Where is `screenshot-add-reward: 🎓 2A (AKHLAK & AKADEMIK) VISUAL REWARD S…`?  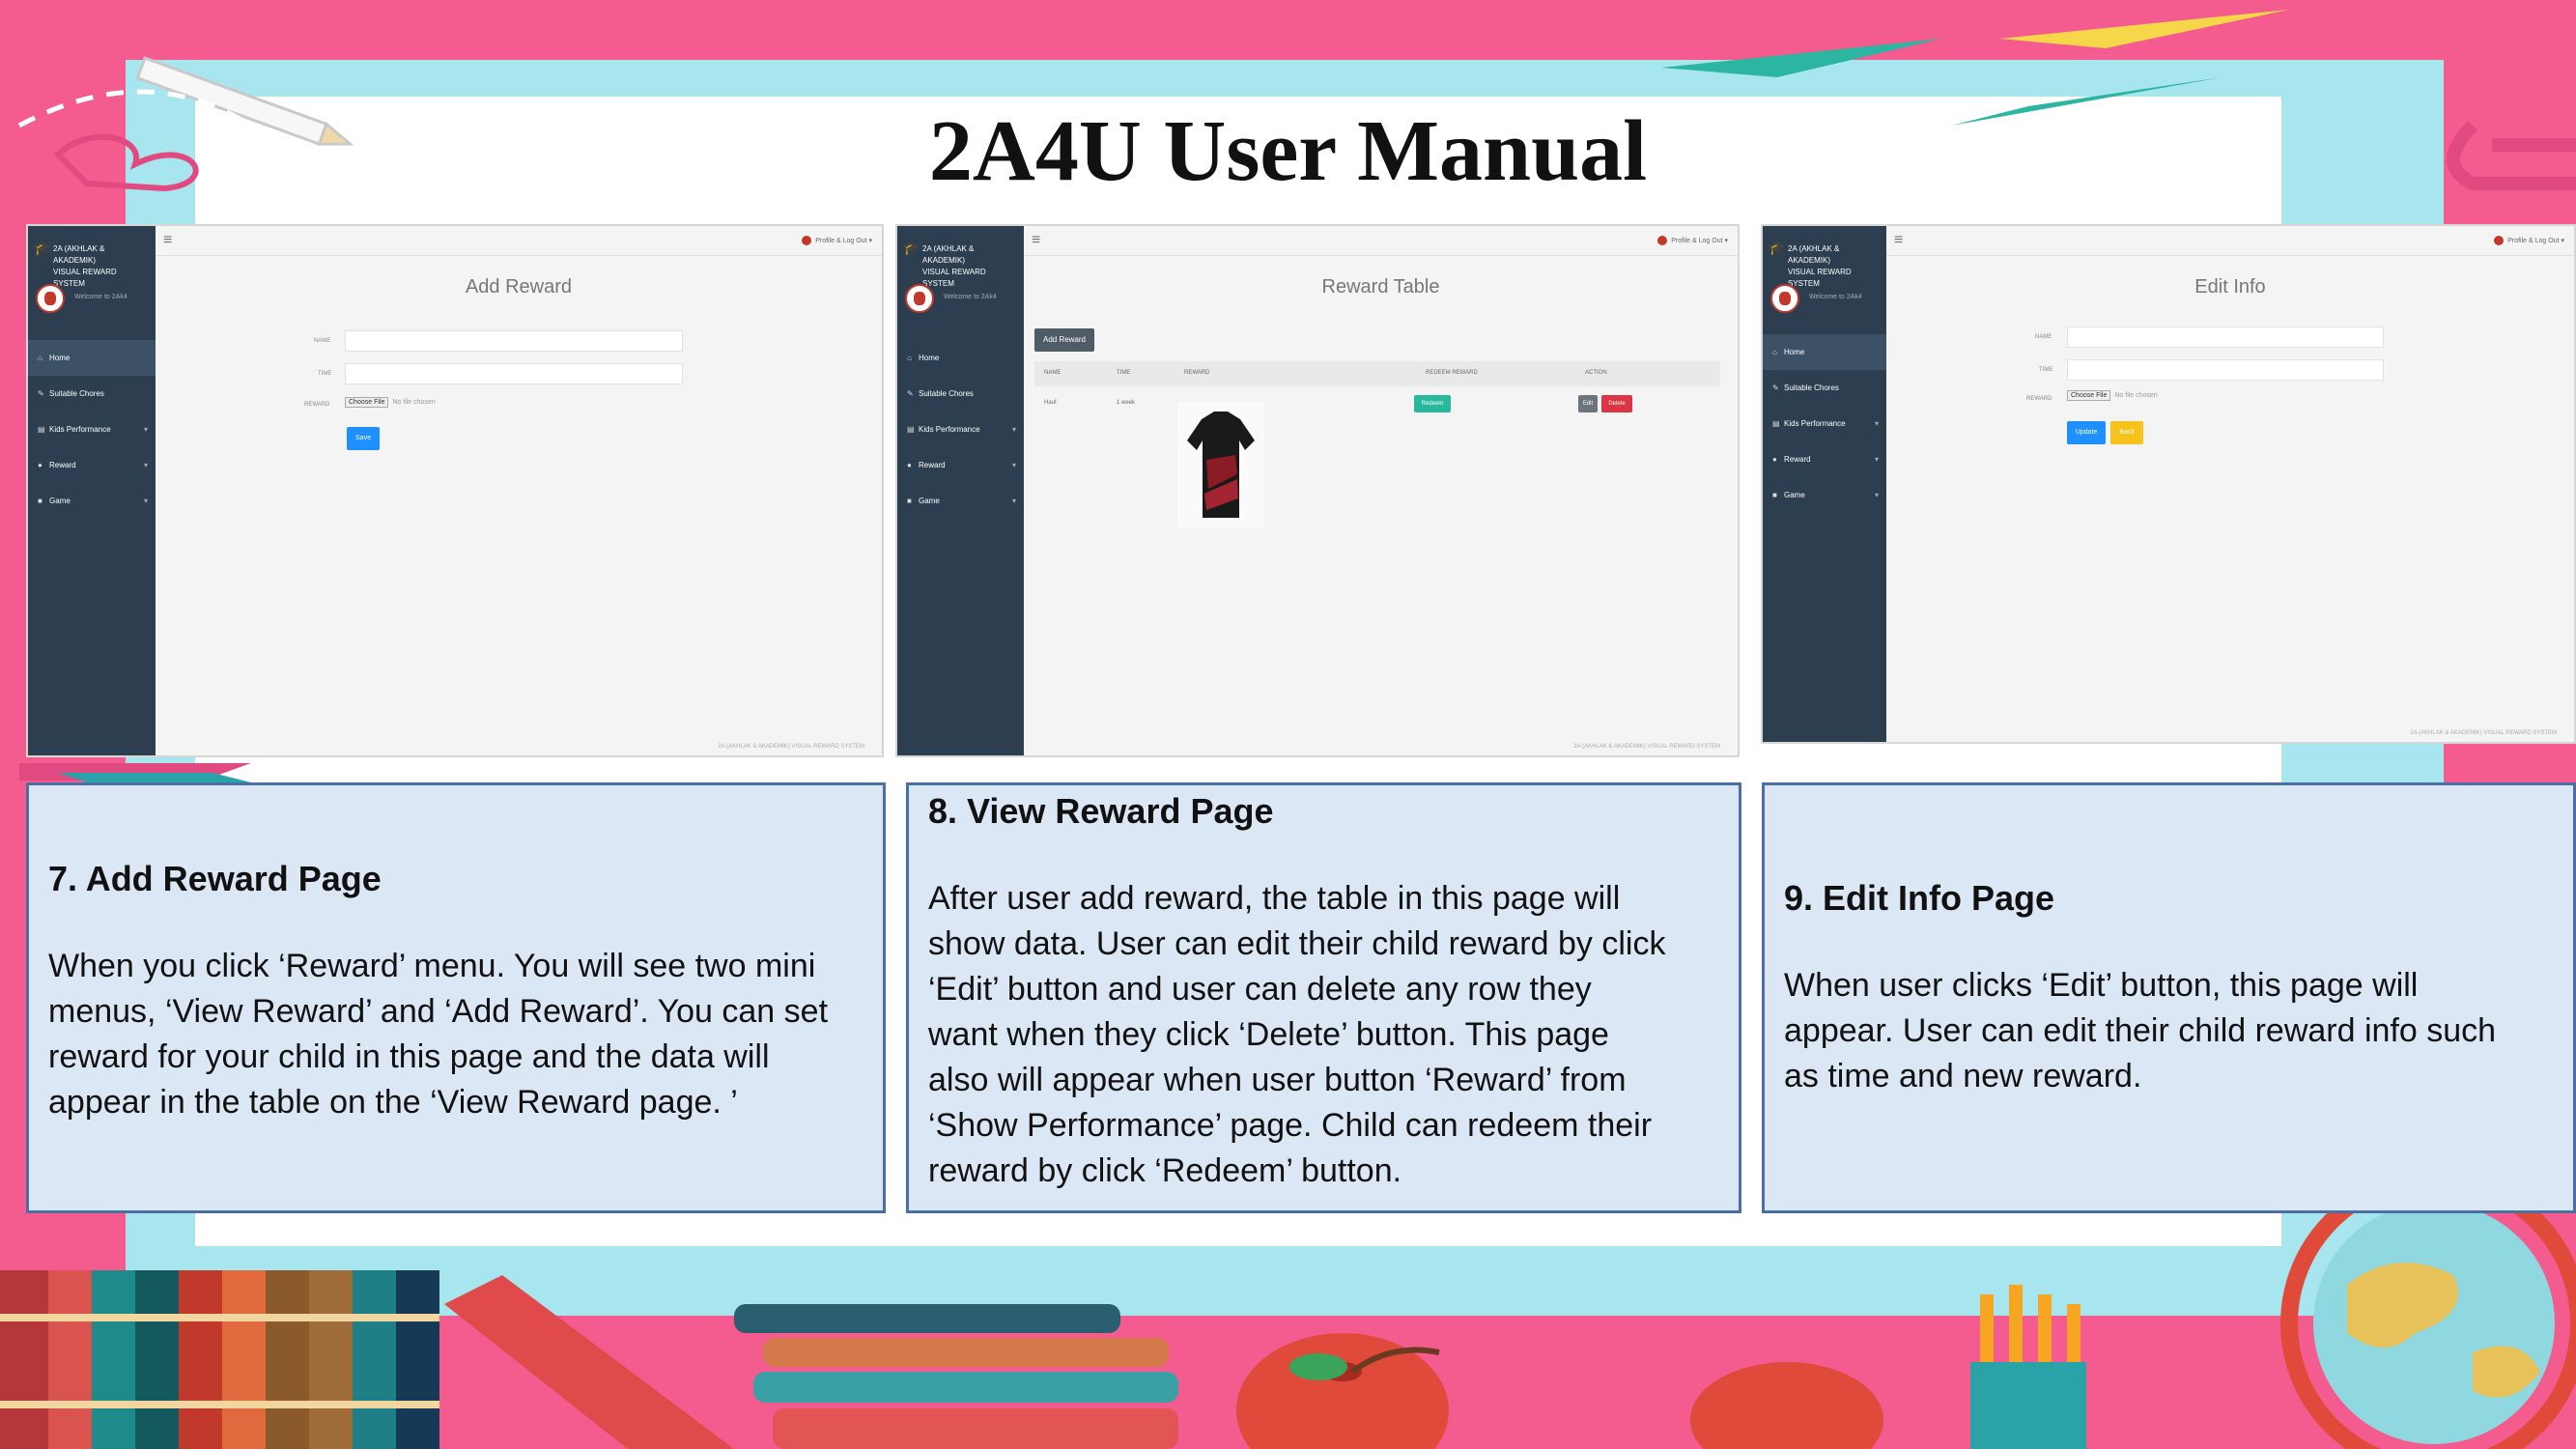
screenshot-add-reward: 🎓 2A (AKHLAK & AKADEMIK) VISUAL REWARD S… is located at coordinates (455, 490).